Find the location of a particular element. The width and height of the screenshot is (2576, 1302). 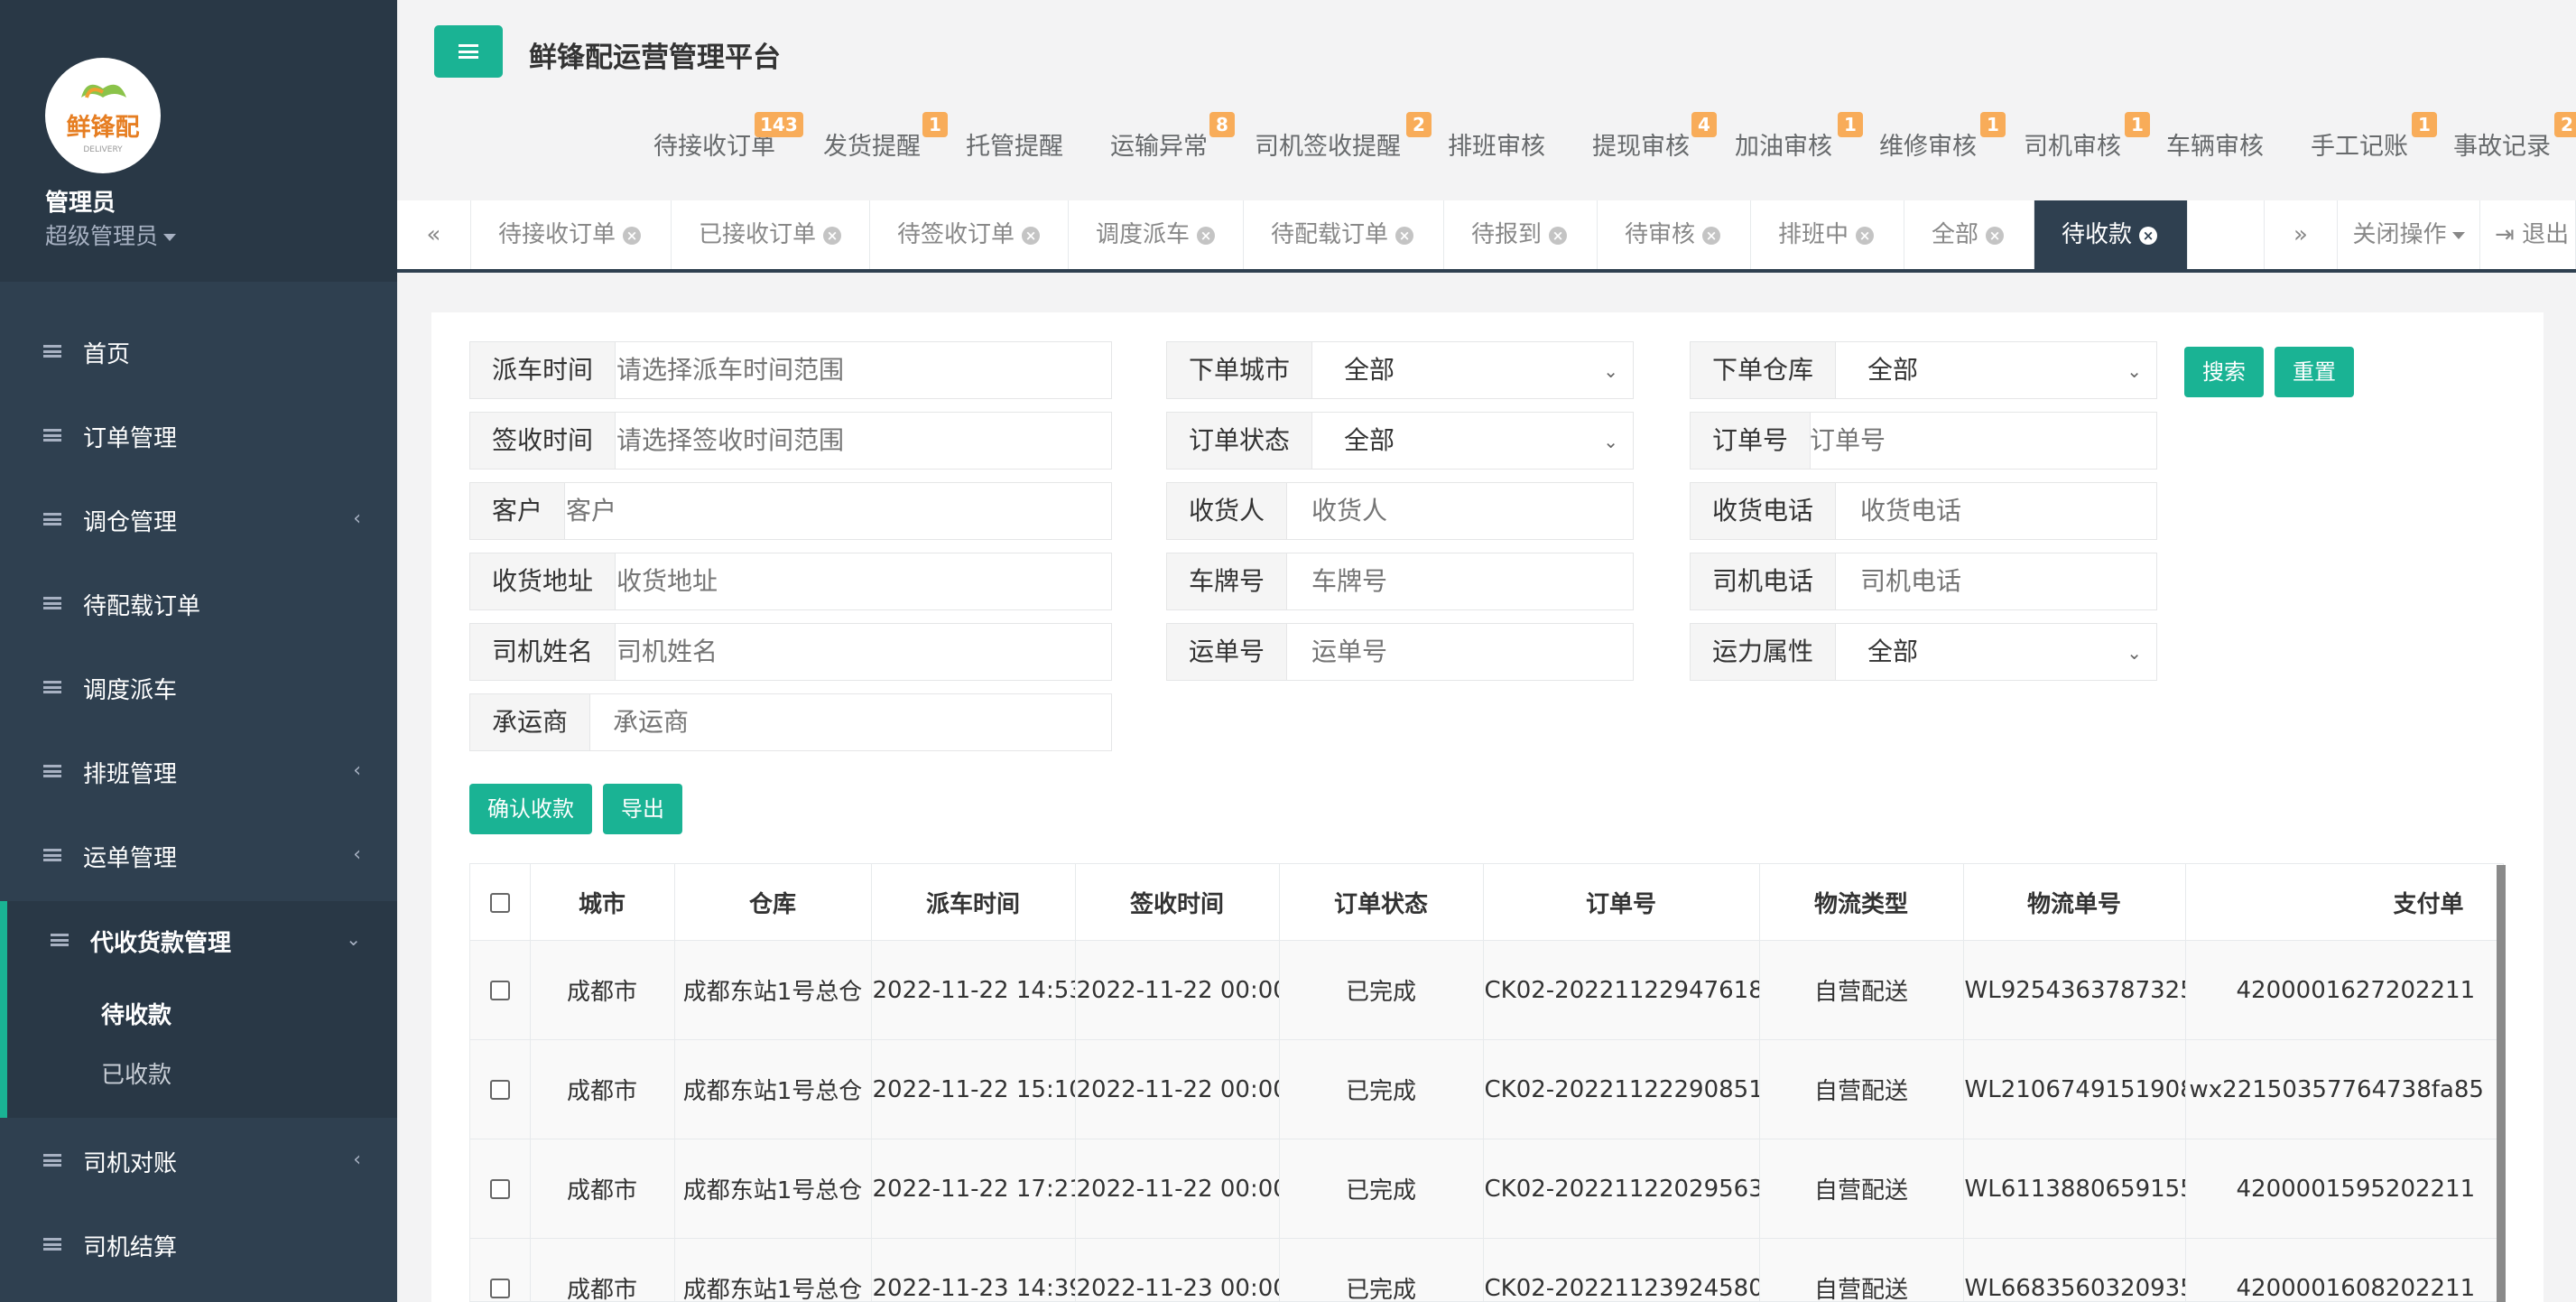

tab-pending-receive: 待接收订单 × is located at coordinates (571, 234).